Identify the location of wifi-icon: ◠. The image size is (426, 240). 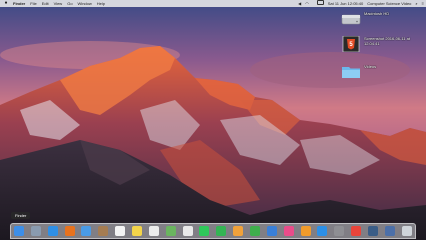
(307, 3).